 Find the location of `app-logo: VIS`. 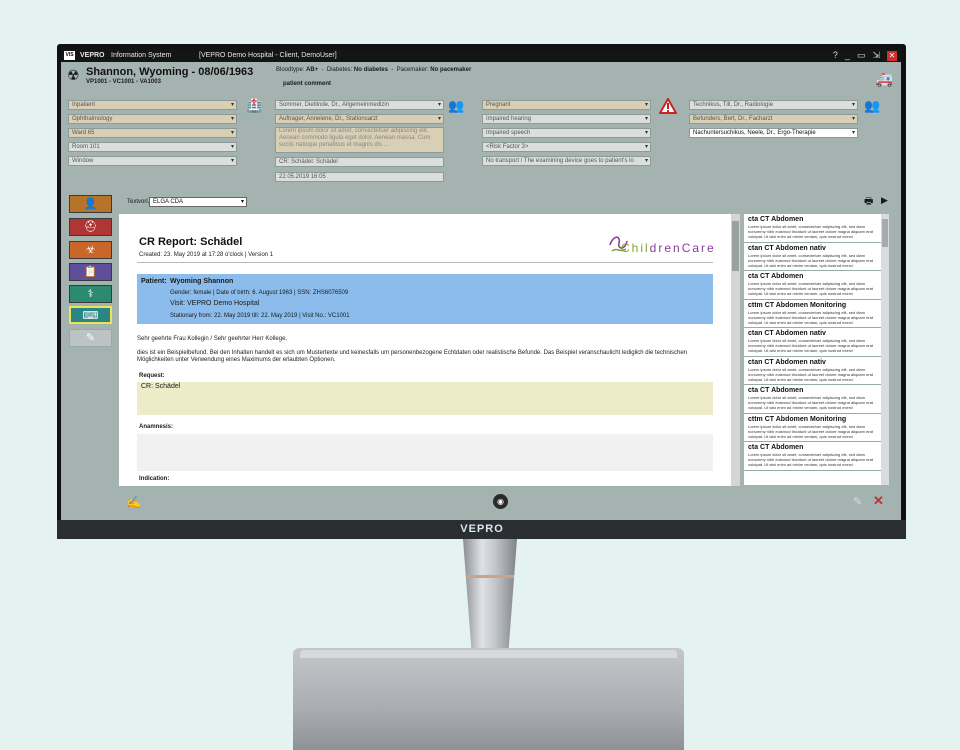

app-logo: VIS is located at coordinates (69, 55).